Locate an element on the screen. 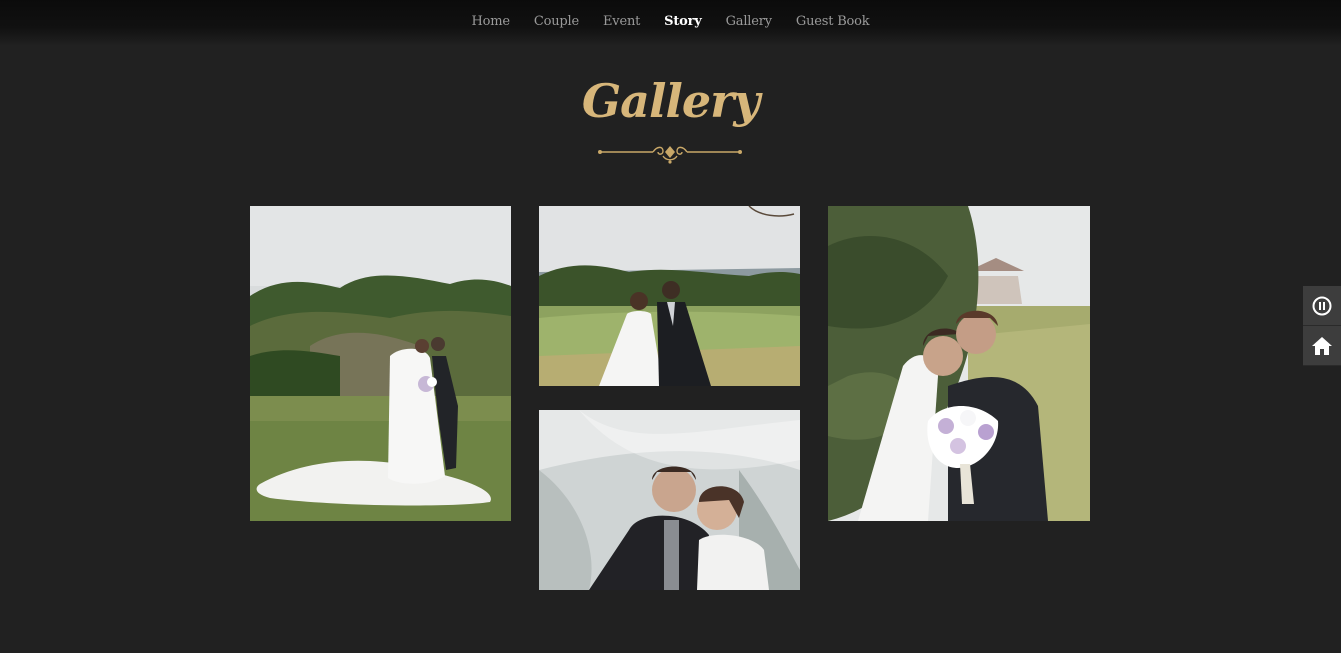  pause-icon is located at coordinates (1322, 305).